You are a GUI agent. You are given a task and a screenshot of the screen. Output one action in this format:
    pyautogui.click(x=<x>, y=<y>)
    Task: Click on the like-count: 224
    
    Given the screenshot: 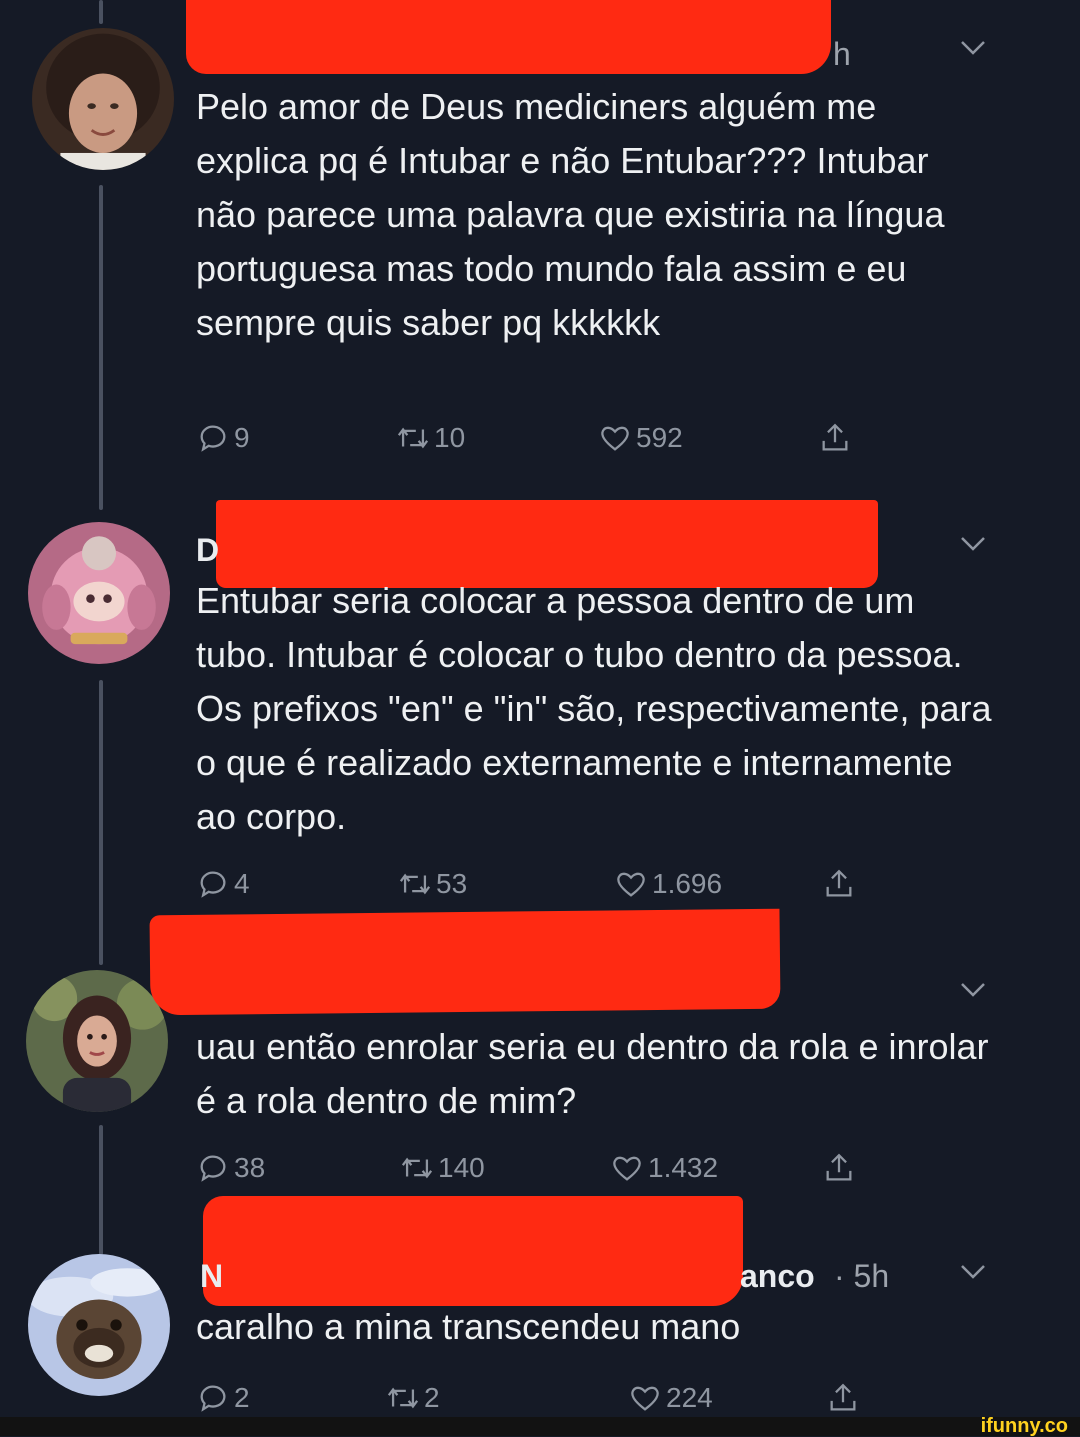 What is the action you would take?
    pyautogui.click(x=689, y=1397)
    